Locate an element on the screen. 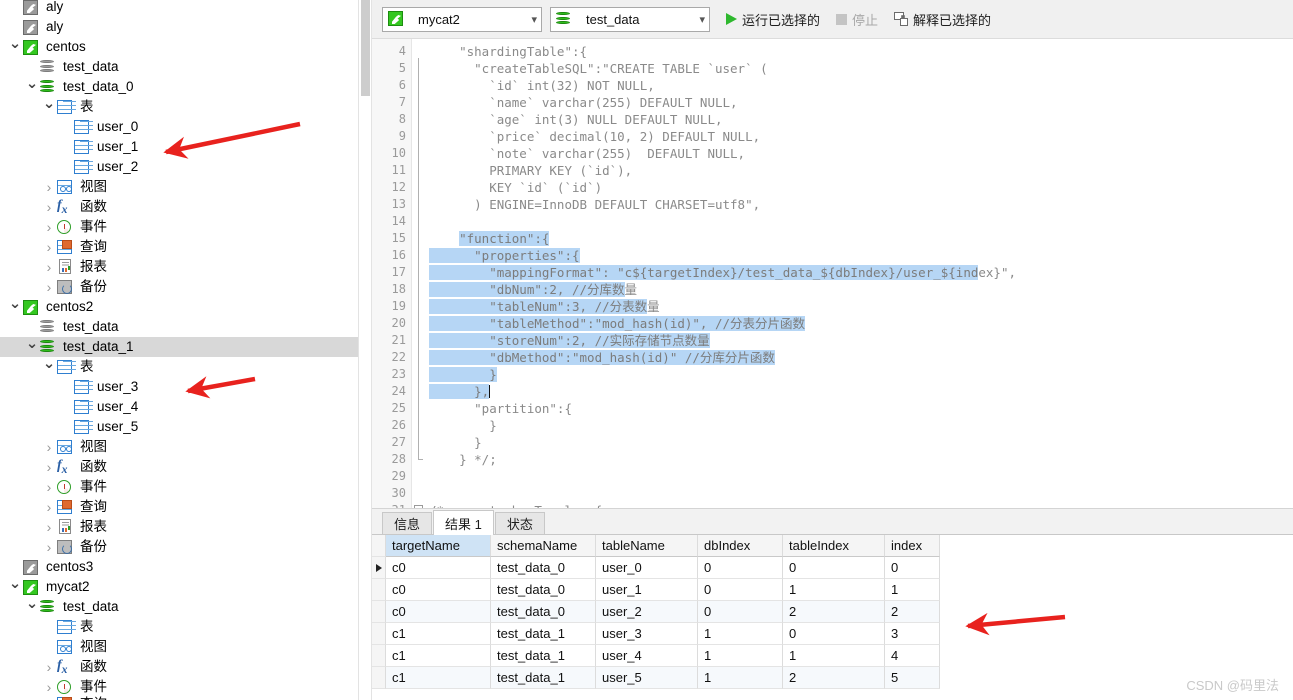  code-line: "dbNum":2, //分库数量 is located at coordinates (533, 289).